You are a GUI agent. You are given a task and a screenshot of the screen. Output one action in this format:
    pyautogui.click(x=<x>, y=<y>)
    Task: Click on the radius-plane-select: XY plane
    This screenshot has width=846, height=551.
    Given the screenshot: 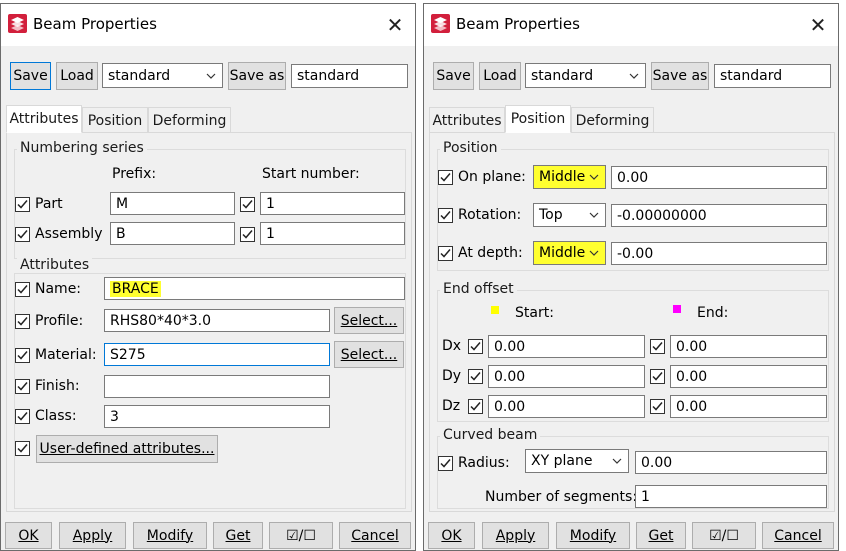 What is the action you would take?
    pyautogui.click(x=577, y=461)
    